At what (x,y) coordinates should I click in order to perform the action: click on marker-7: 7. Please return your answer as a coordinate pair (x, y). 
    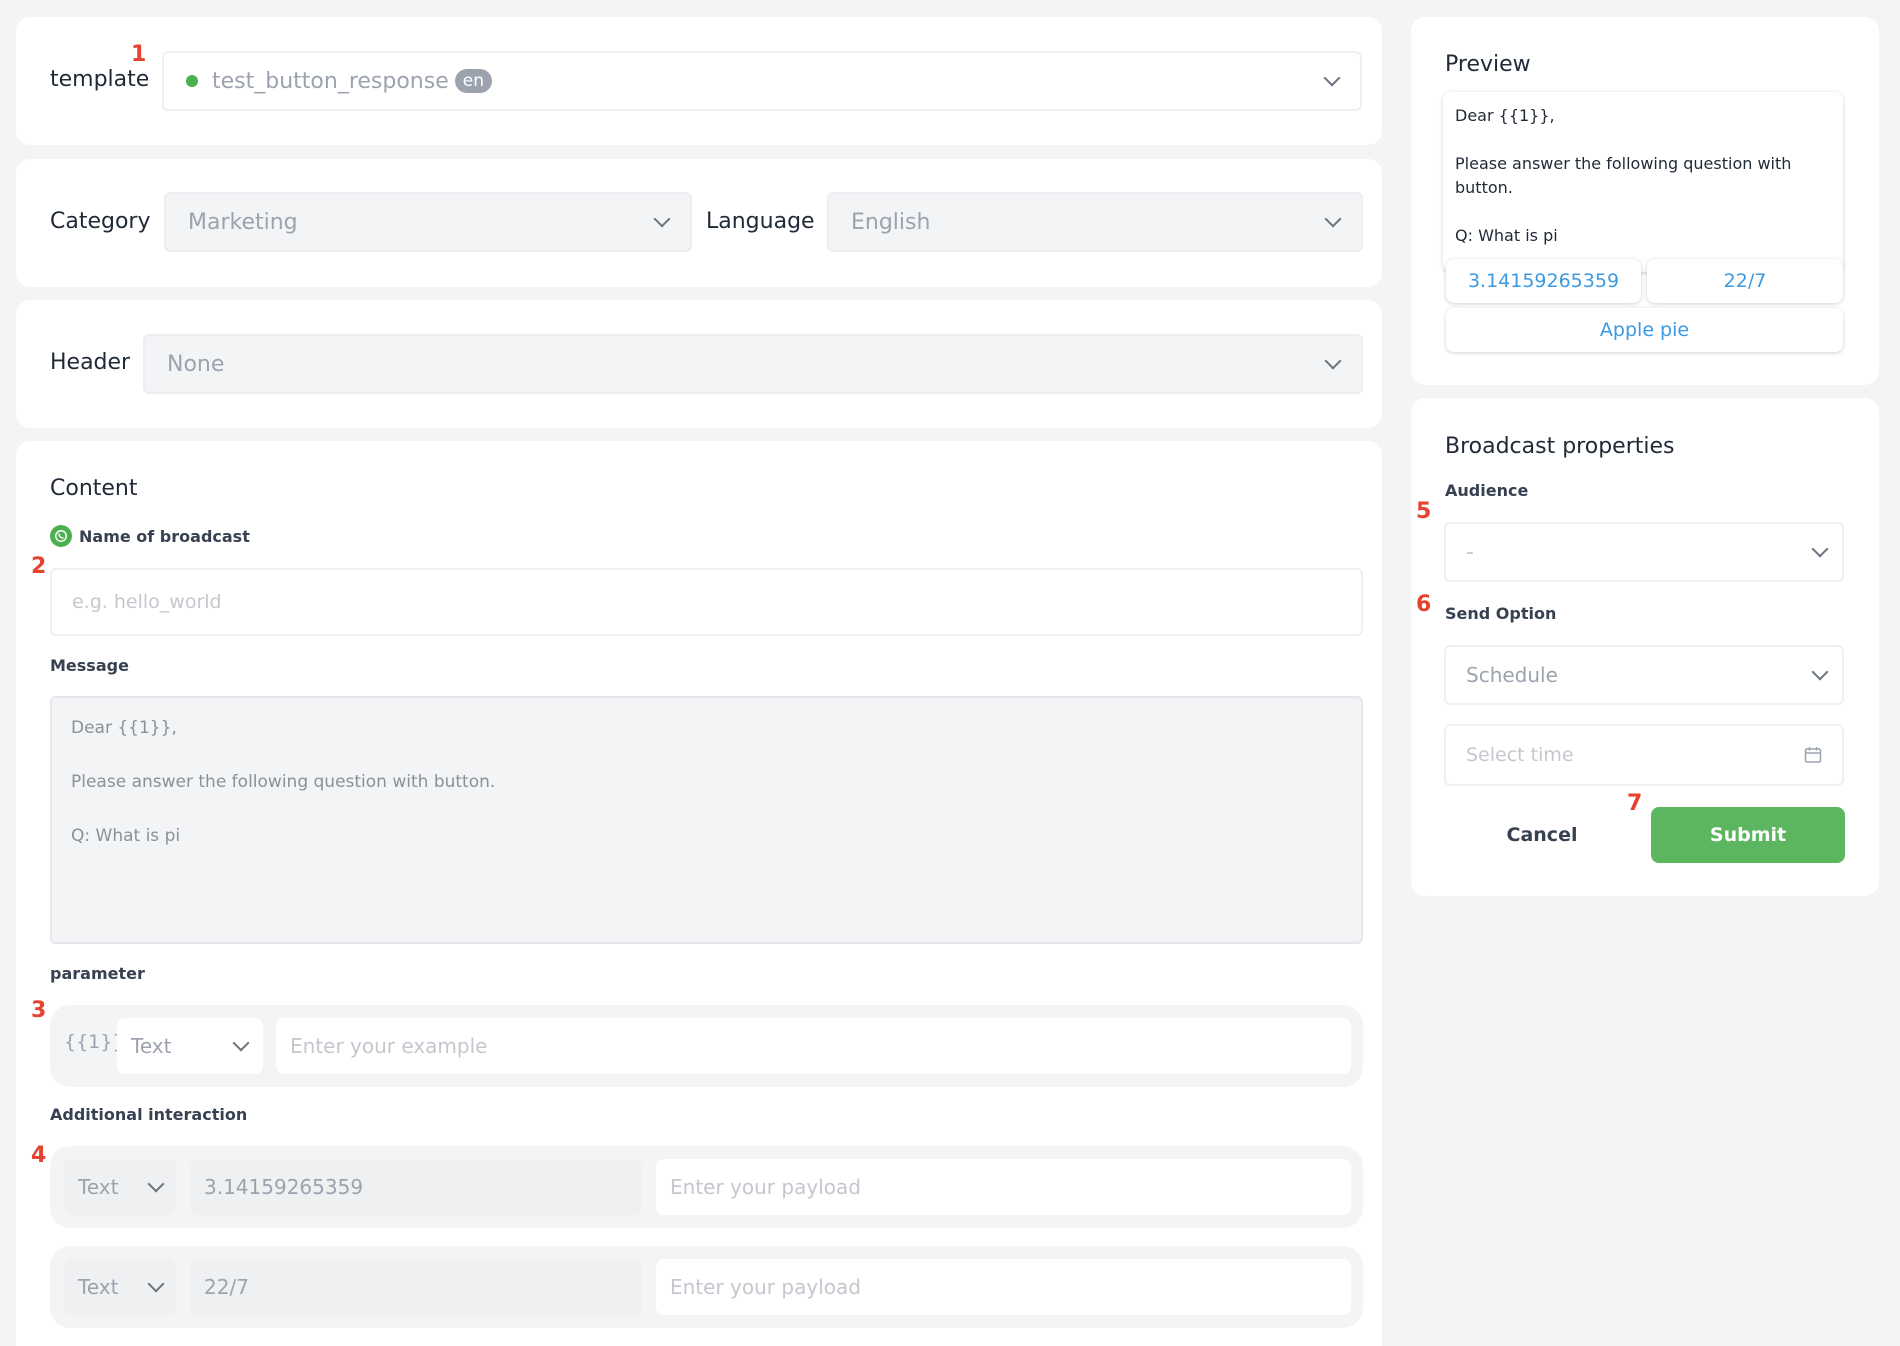
    Looking at the image, I should click on (1635, 803).